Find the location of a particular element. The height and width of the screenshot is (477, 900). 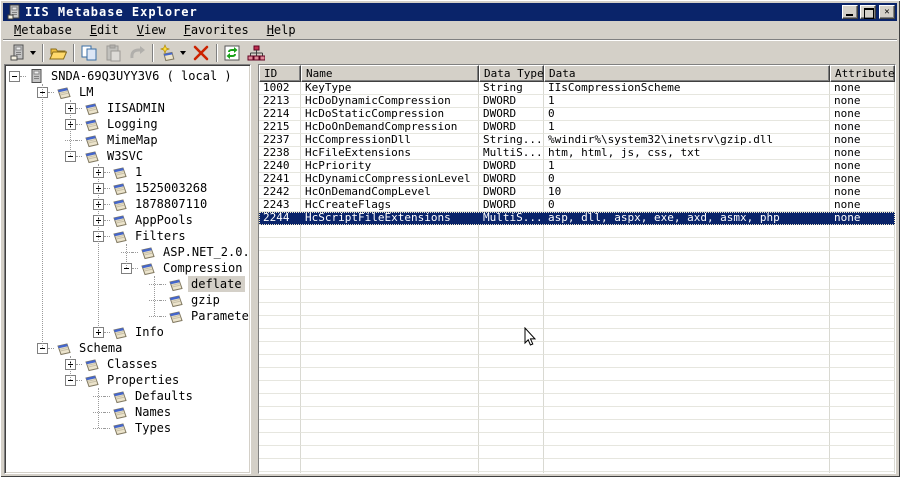

tree-item-label: IISADMIN is located at coordinates (136, 108).